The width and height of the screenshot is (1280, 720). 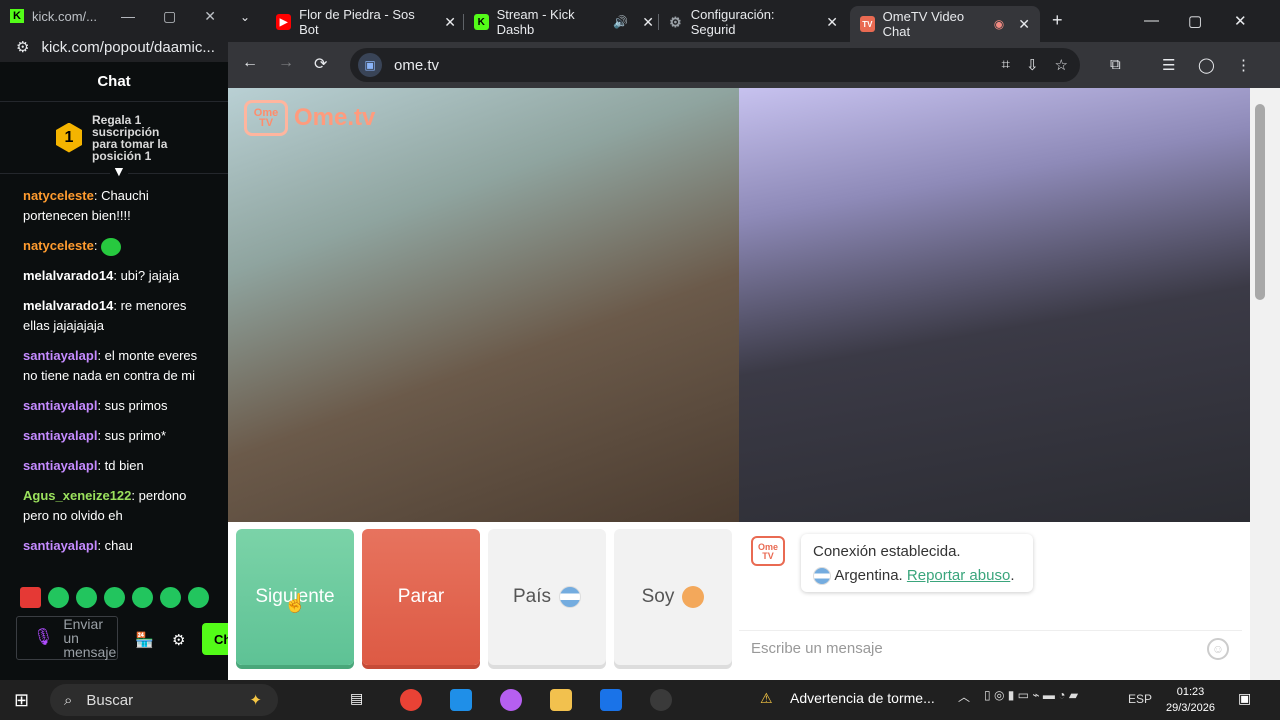 I want to click on tab-search-icon: ⌄, so click(x=245, y=17).